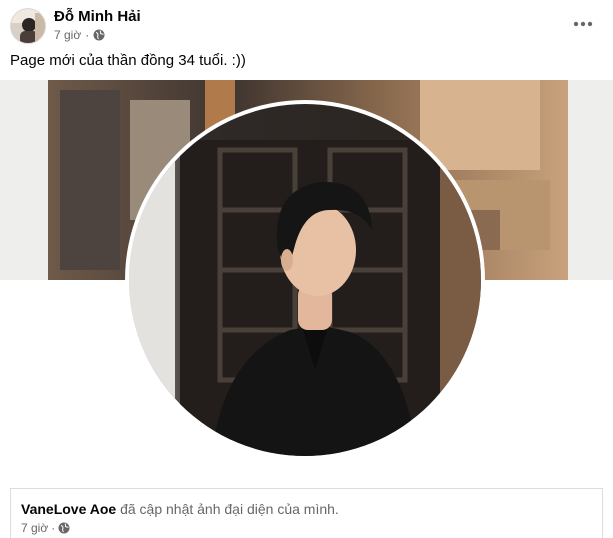  Describe the element at coordinates (306, 24) in the screenshot. I see `post-header: Đỗ Minh Hải 7 giờ ·` at that location.